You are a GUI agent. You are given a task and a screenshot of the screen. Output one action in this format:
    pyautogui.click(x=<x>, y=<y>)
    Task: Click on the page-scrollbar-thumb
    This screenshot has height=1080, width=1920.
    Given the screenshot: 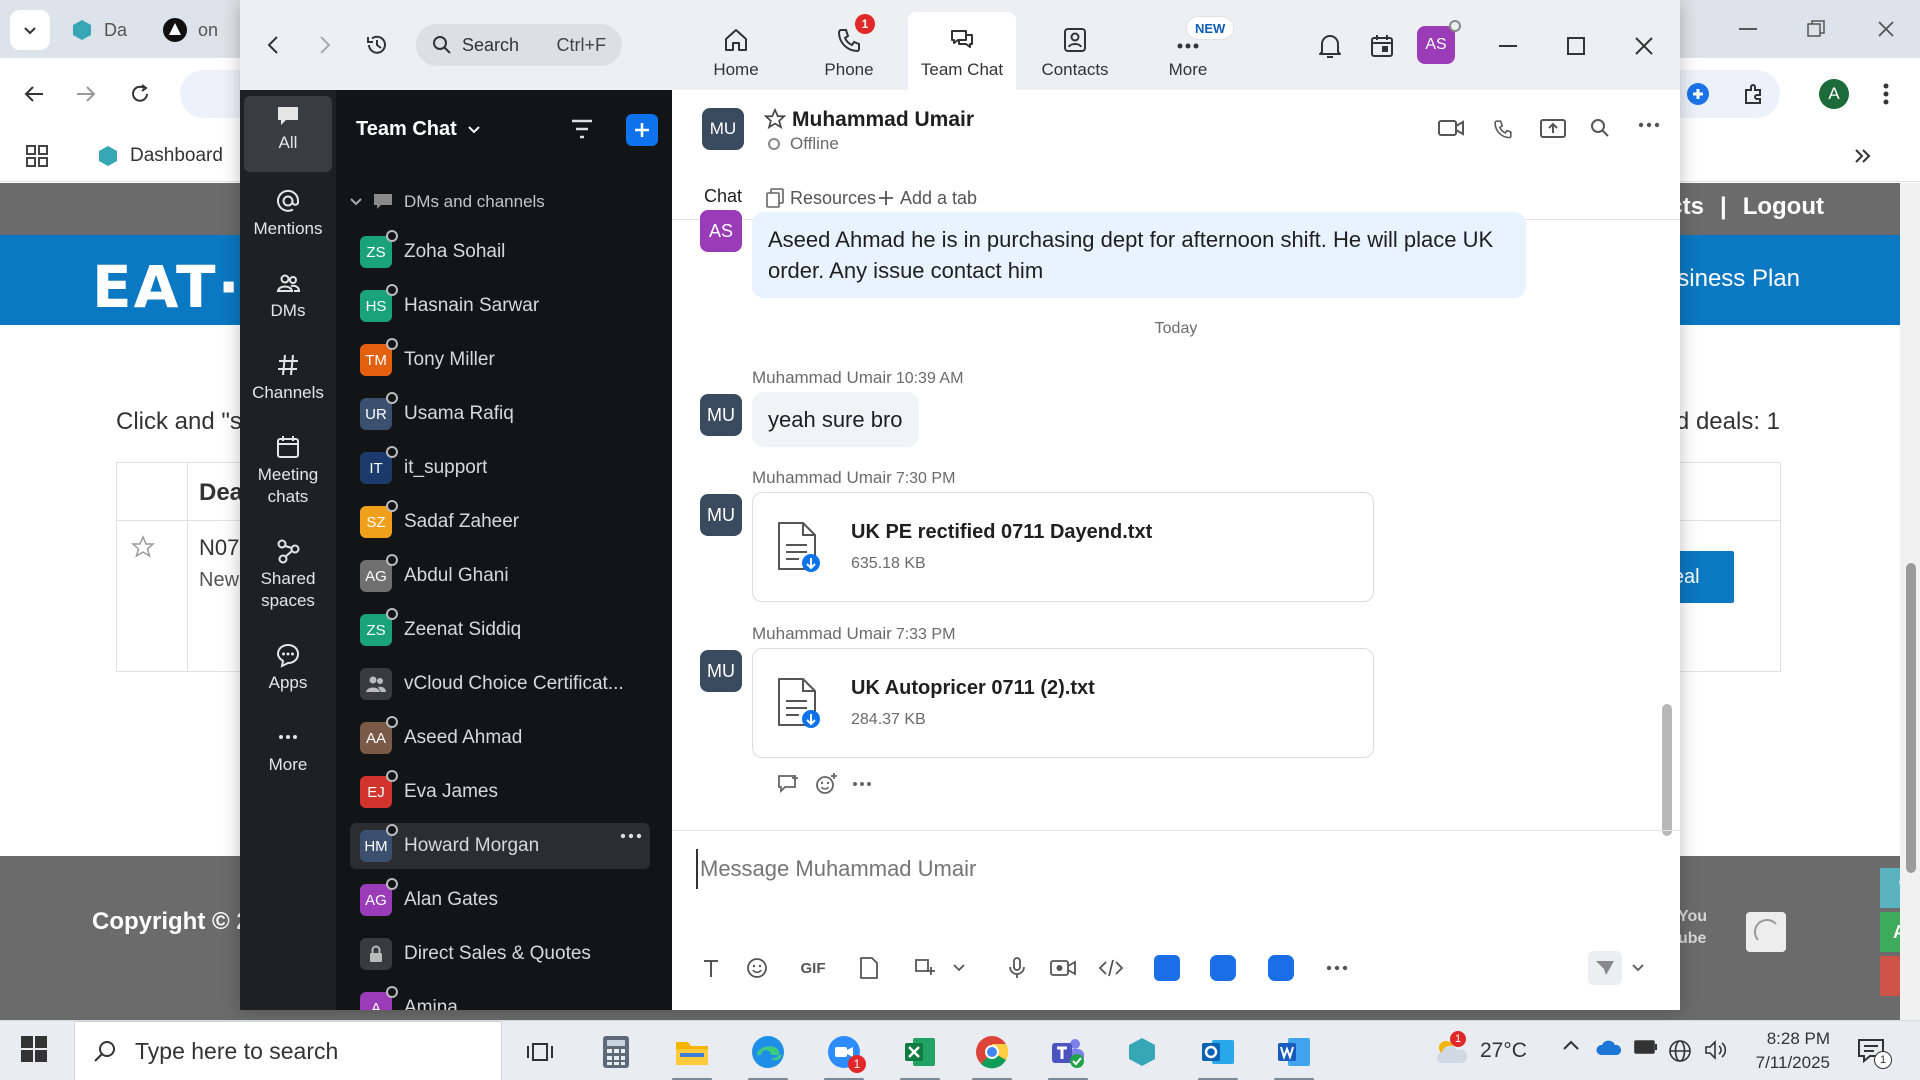 What is the action you would take?
    pyautogui.click(x=1911, y=718)
    